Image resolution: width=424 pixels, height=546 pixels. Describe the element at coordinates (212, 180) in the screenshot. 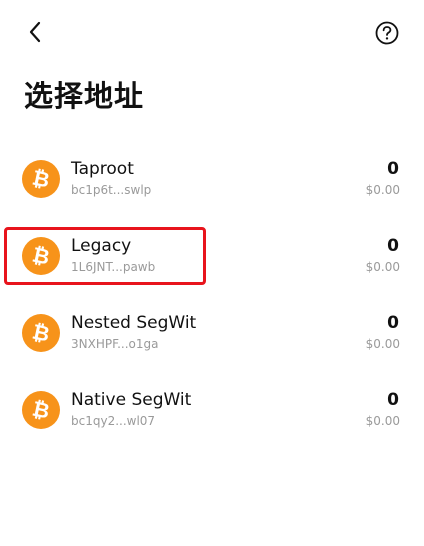

I see `address-item-taproot: ₿ Taproot bc1p6t...swlp 0 $0.00` at that location.